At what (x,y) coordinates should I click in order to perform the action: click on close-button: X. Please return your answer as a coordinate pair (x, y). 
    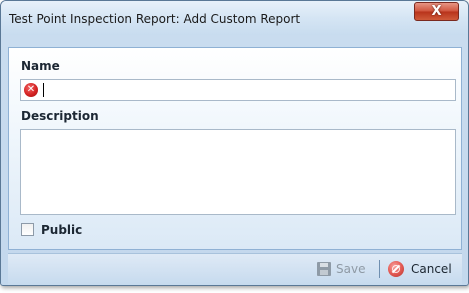
    Looking at the image, I should click on (436, 11).